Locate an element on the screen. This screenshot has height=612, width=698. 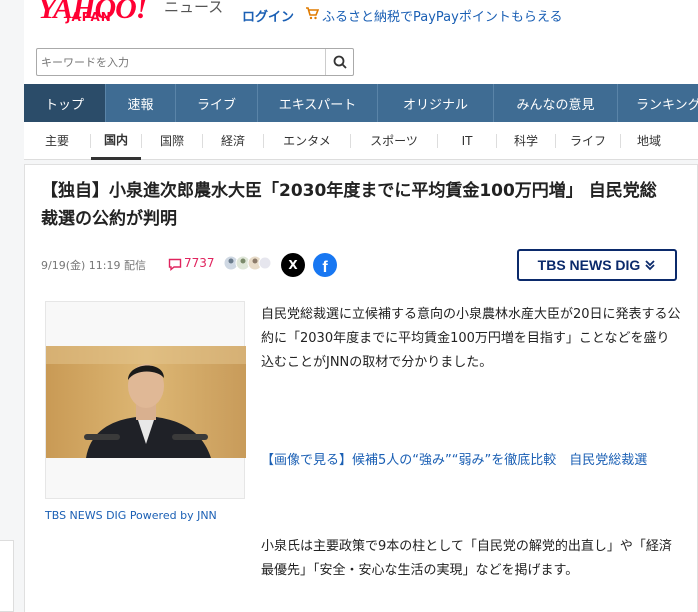
subnav-chiiki: 地域 is located at coordinates (649, 141).